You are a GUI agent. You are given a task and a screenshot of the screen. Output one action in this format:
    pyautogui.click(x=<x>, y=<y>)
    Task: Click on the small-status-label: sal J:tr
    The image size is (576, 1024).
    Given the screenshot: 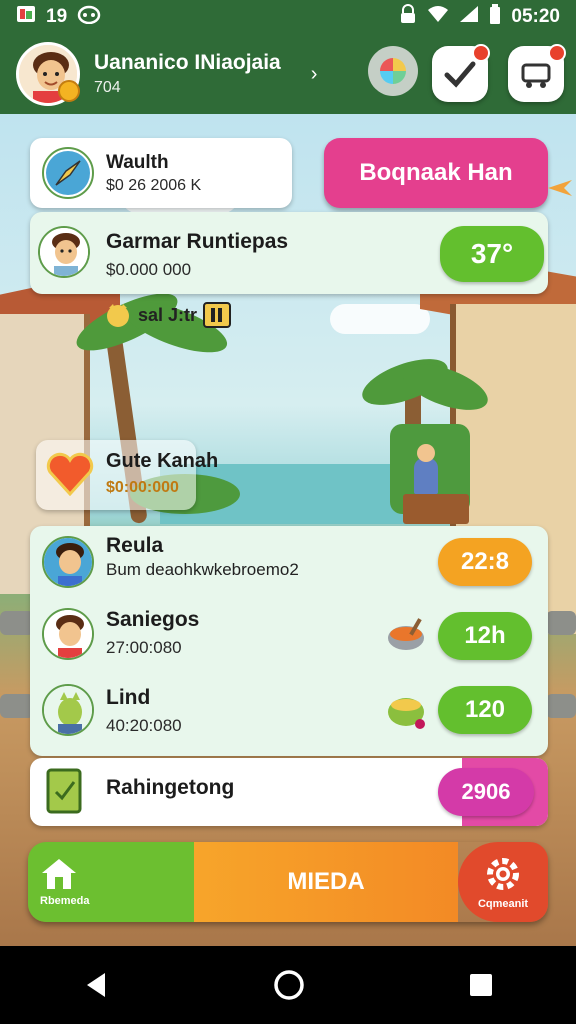 What is the action you would take?
    pyautogui.click(x=168, y=314)
    